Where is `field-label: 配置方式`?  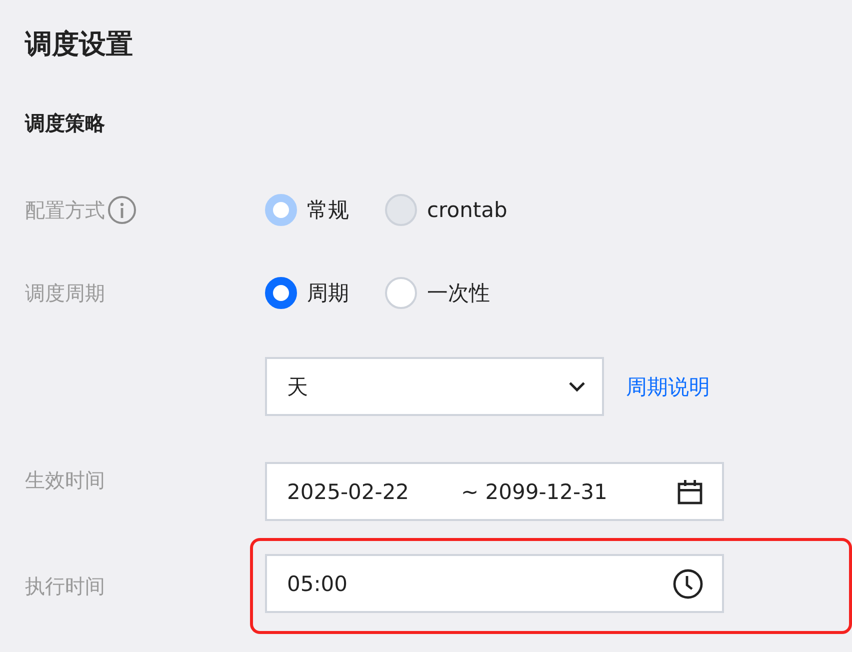
field-label: 配置方式 is located at coordinates (65, 210).